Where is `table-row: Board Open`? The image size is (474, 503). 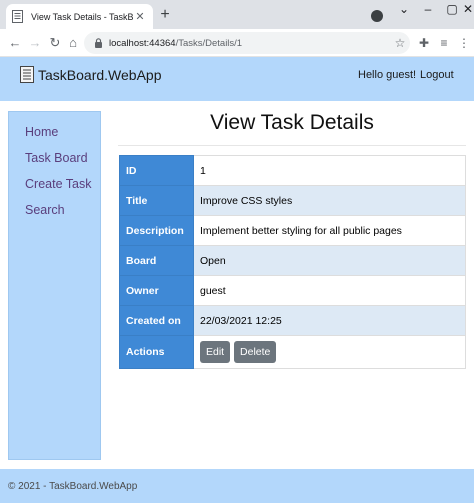
table-row: Board Open is located at coordinates (292, 260).